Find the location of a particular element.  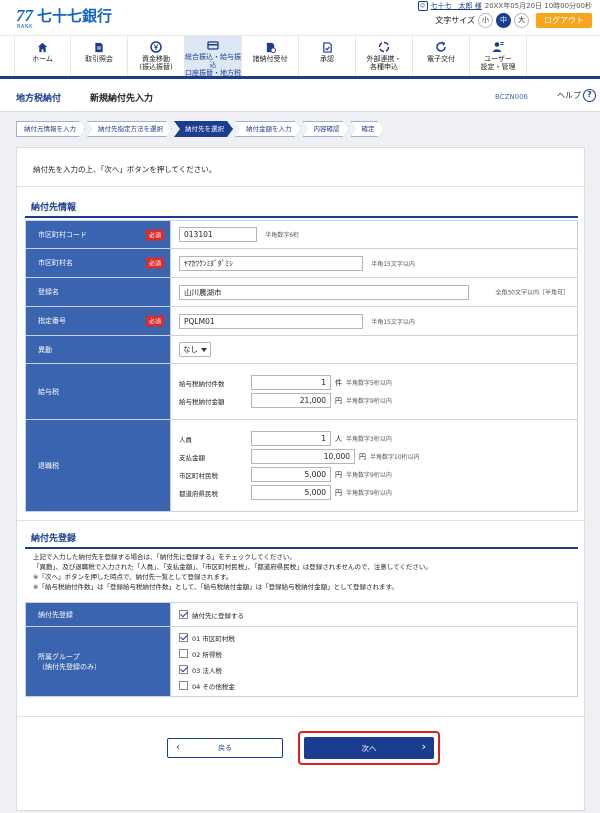

nav-label: 資金移動 (振込振替) is located at coordinates (156, 63).